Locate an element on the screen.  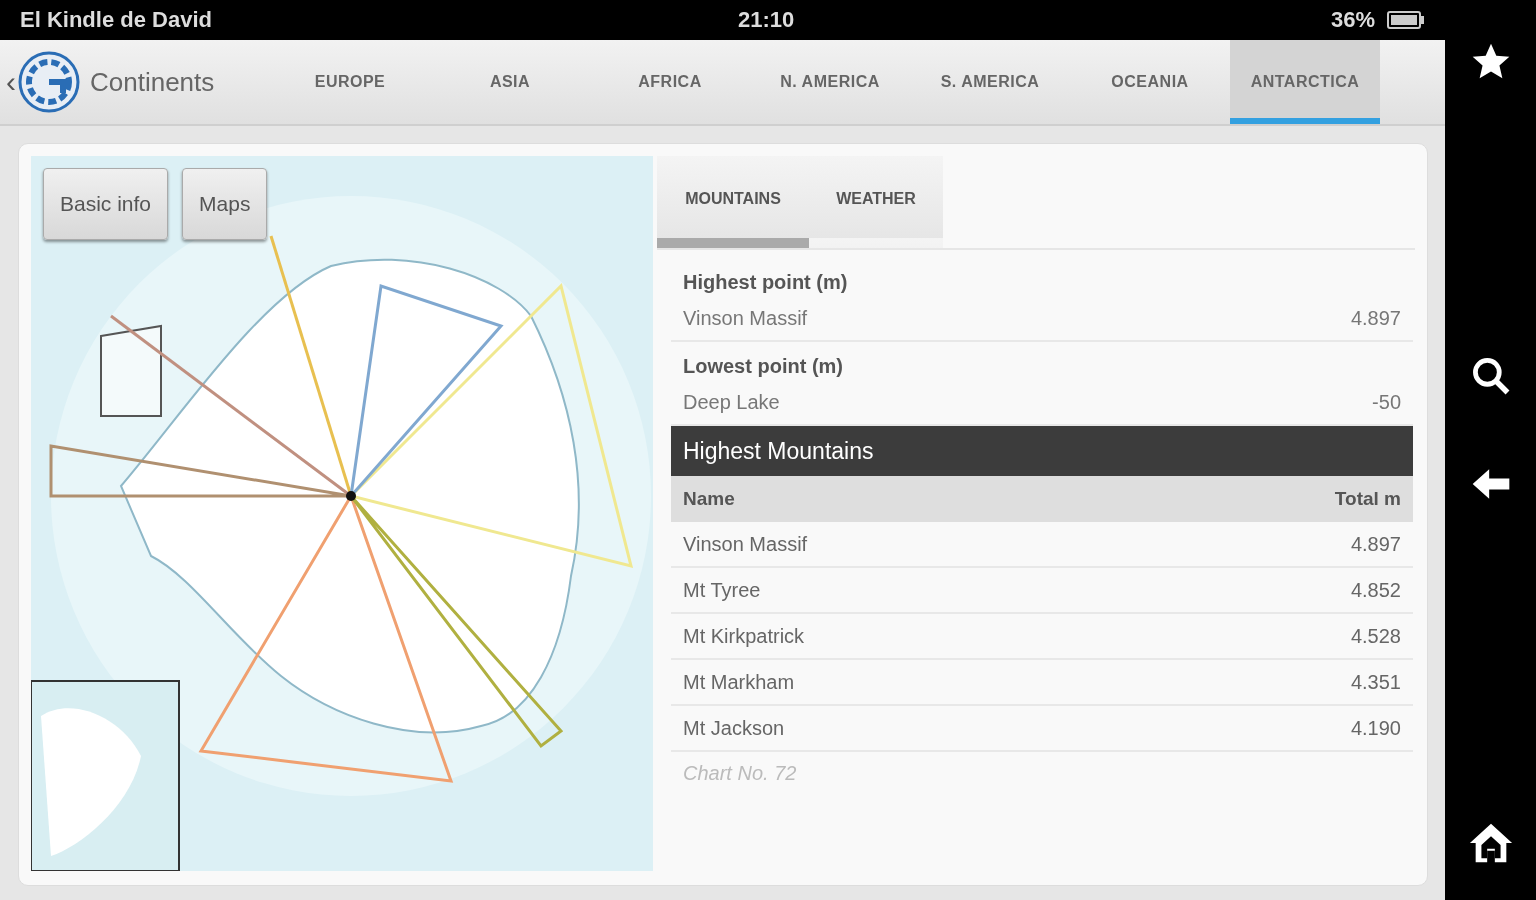
table-cell: 4.528 is located at coordinates (1375, 636).